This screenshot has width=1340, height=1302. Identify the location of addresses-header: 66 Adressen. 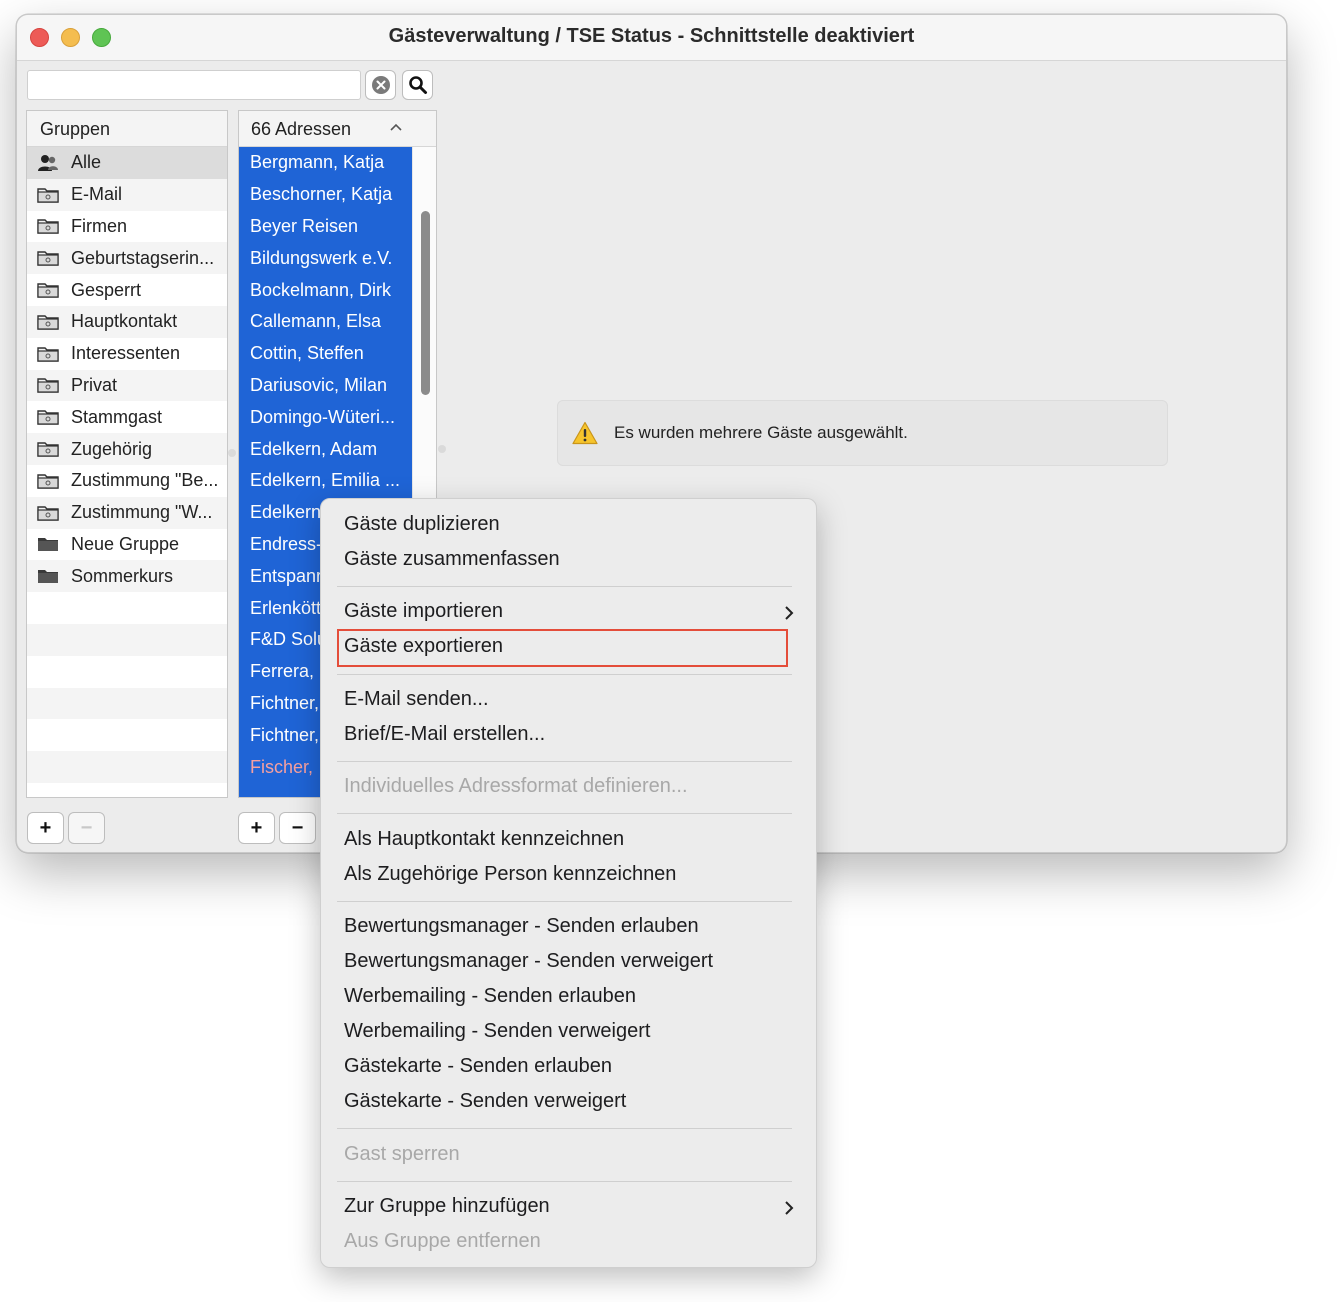
(337, 129).